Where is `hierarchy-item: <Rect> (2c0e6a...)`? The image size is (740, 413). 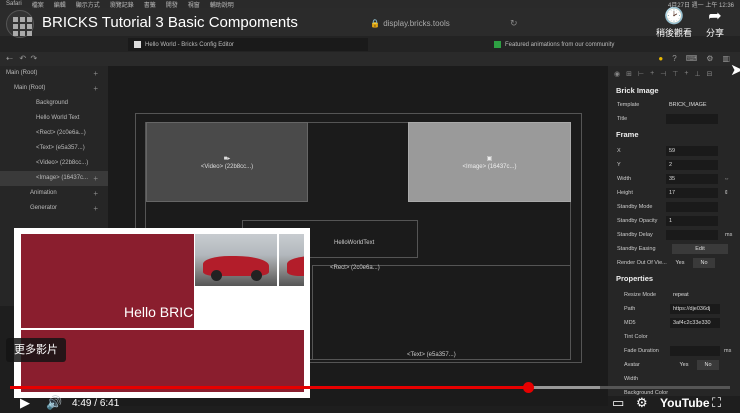 hierarchy-item: <Rect> (2c0e6a...) is located at coordinates (54, 133).